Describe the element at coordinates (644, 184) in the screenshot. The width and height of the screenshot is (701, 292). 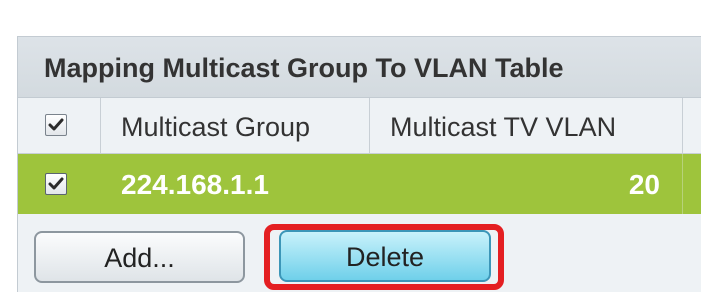
I see `cell-multicast-tv-vlan: 20` at that location.